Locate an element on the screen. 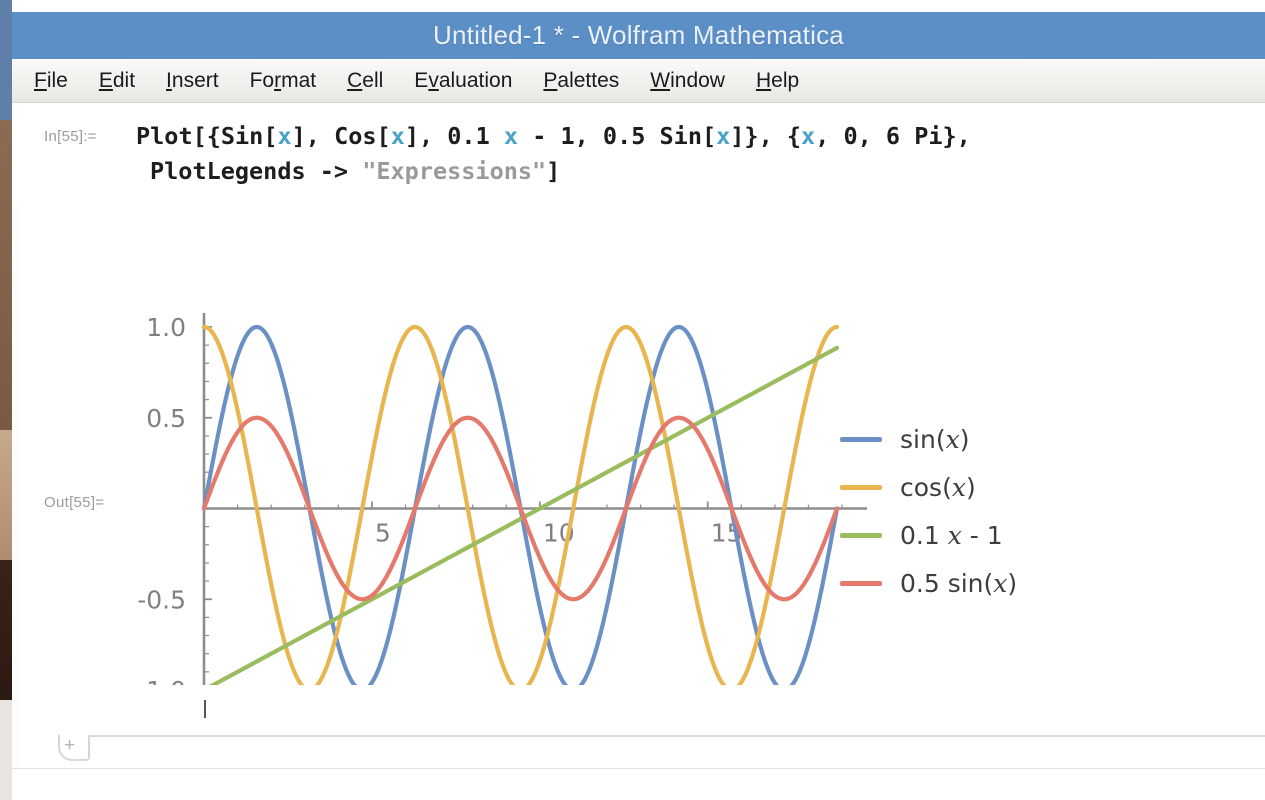 This screenshot has height=800, width=1265. svg-text: 1.0 is located at coordinates (166, 327).